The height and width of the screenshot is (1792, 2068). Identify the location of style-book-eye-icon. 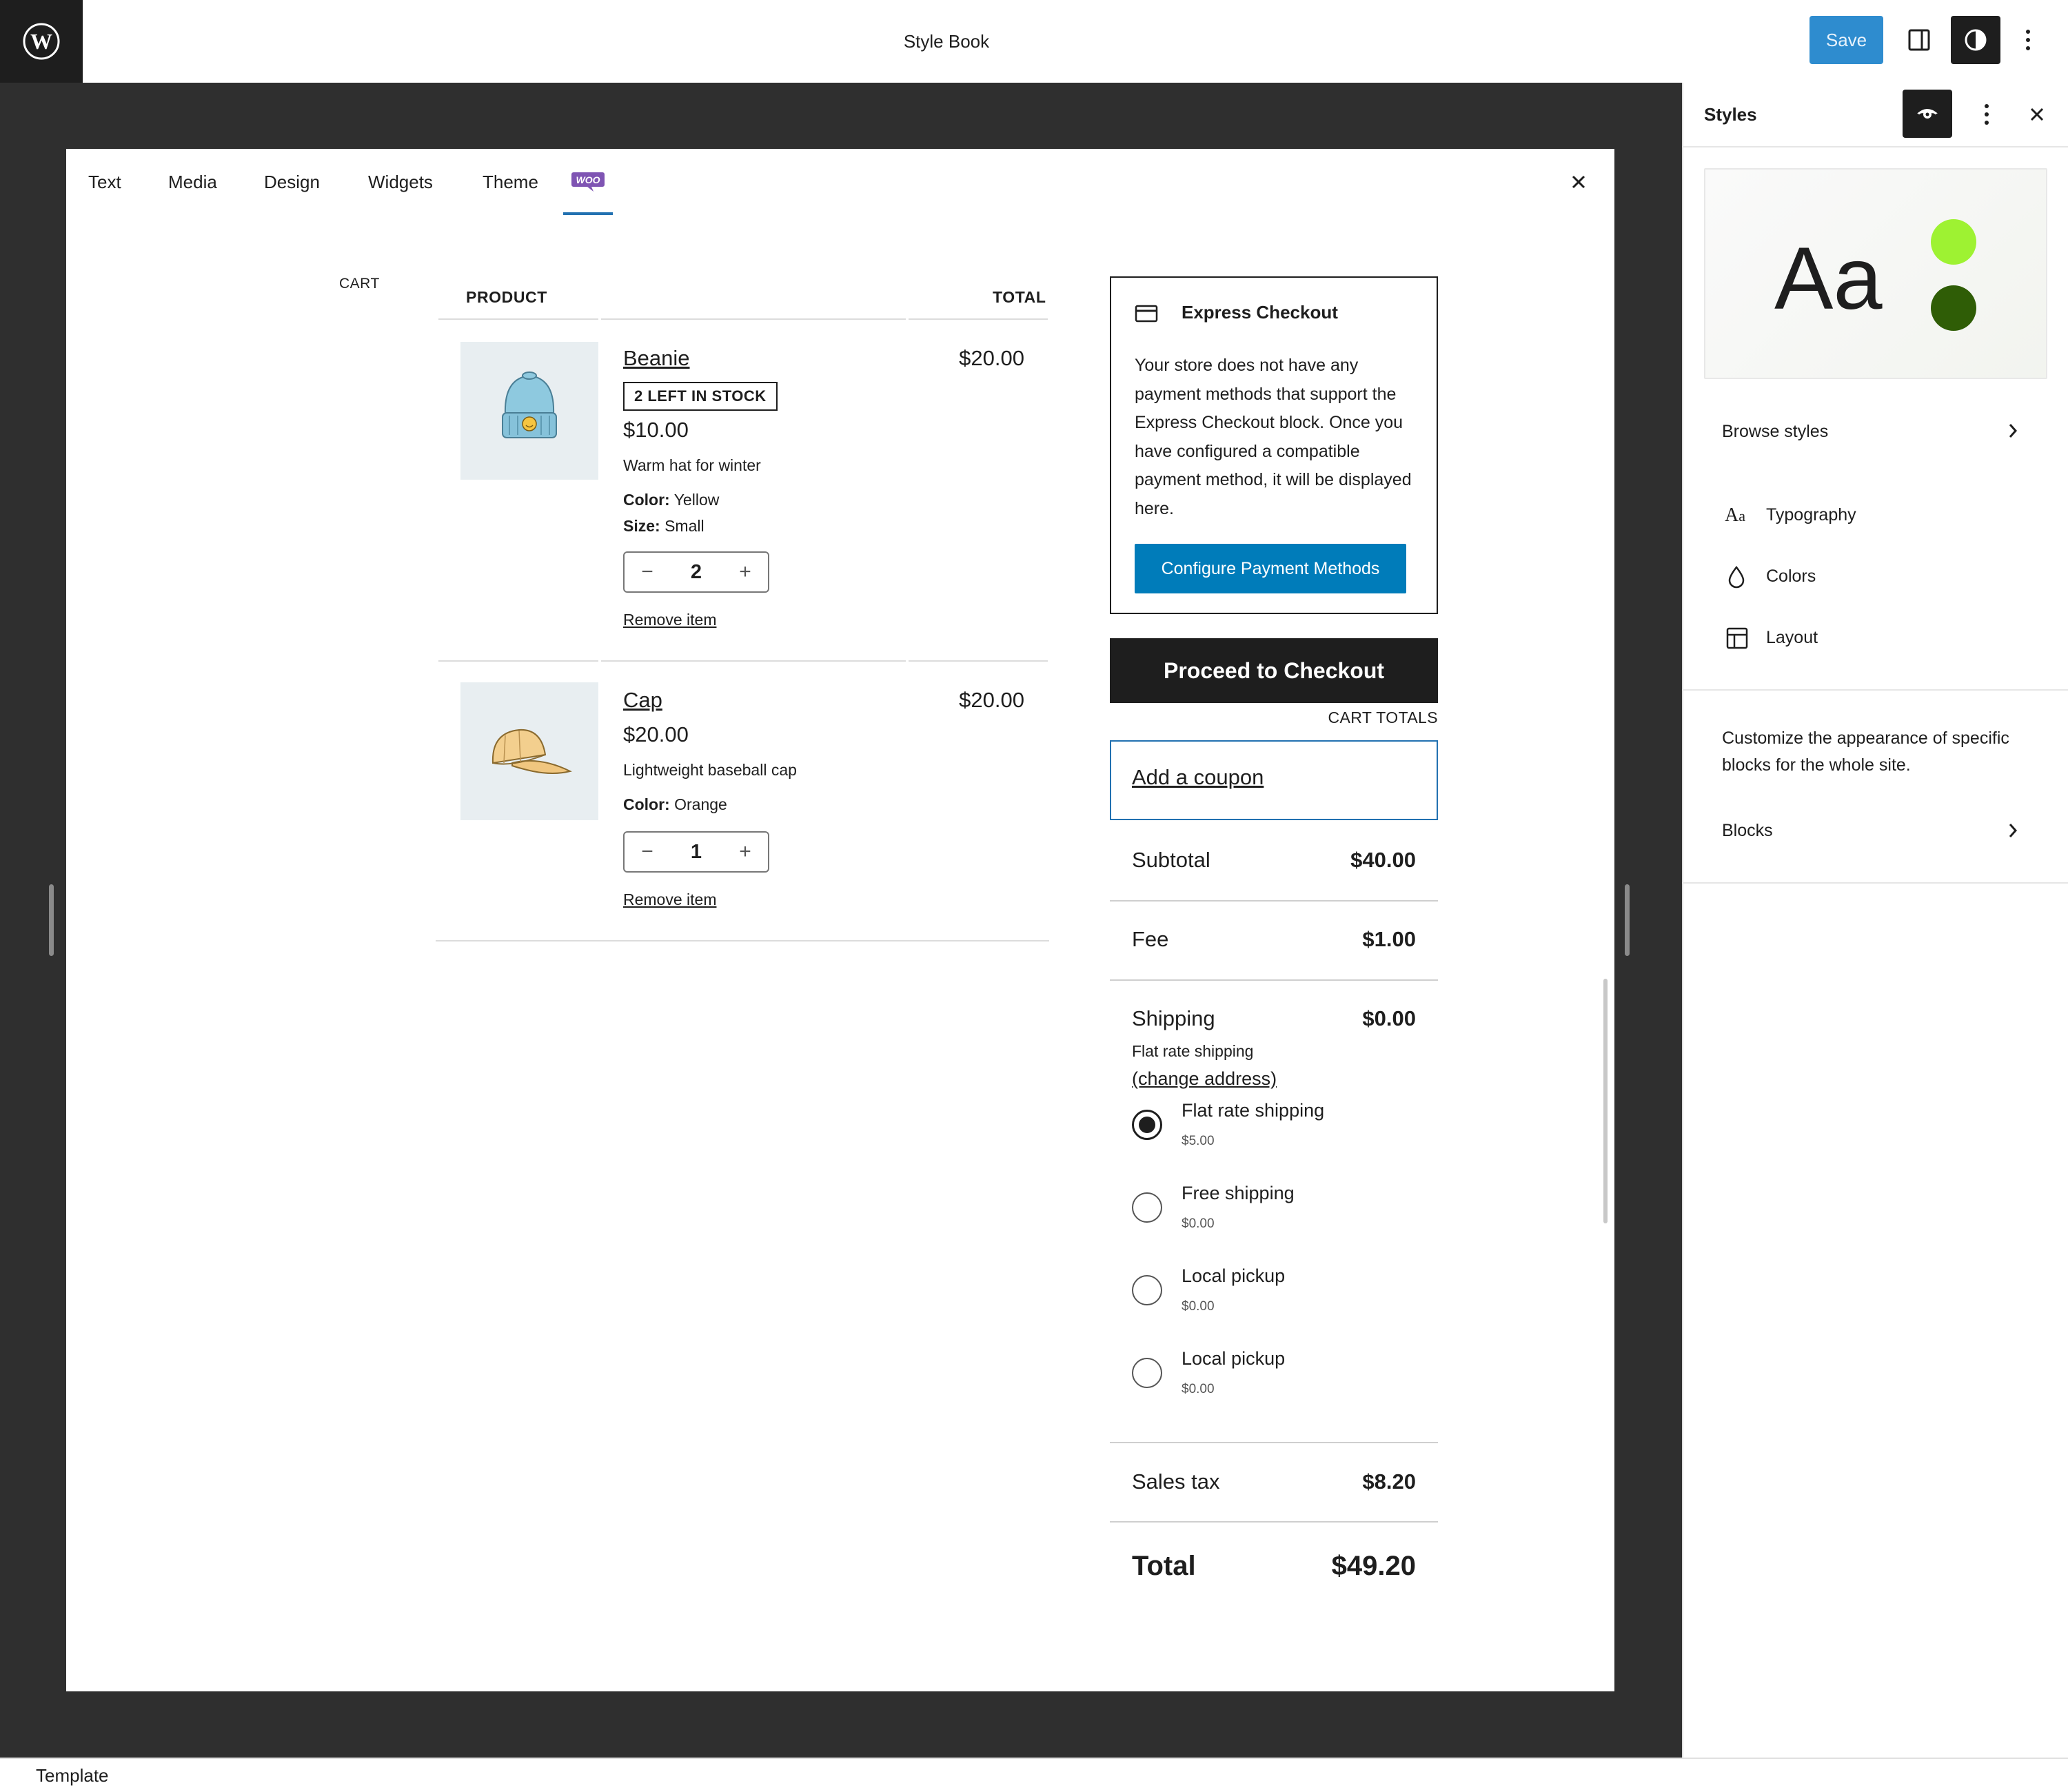
(1927, 114).